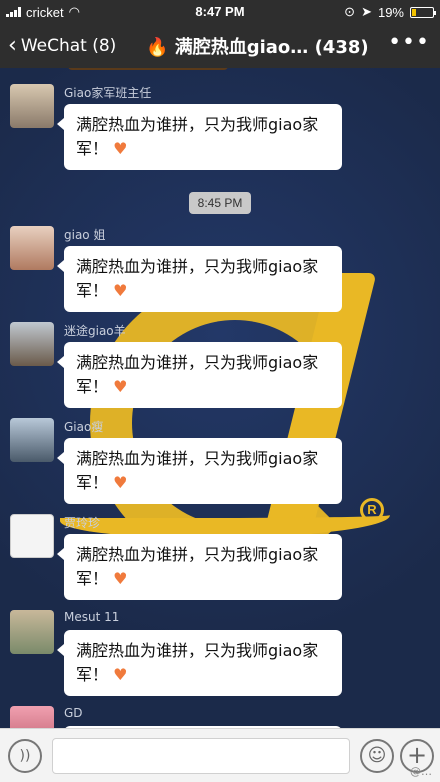  Describe the element at coordinates (220, 12) in the screenshot. I see `status-bar: cricket ◠ 8:47 PM ⊙ ➤ 19%` at that location.